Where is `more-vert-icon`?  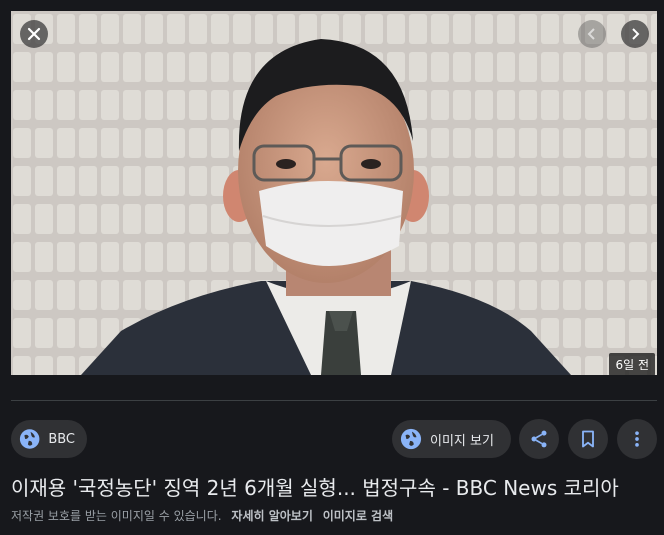 more-vert-icon is located at coordinates (637, 439).